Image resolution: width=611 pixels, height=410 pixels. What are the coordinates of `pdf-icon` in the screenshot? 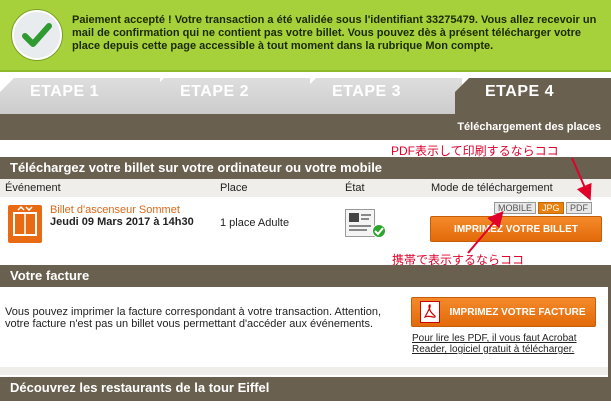 It's located at (430, 312).